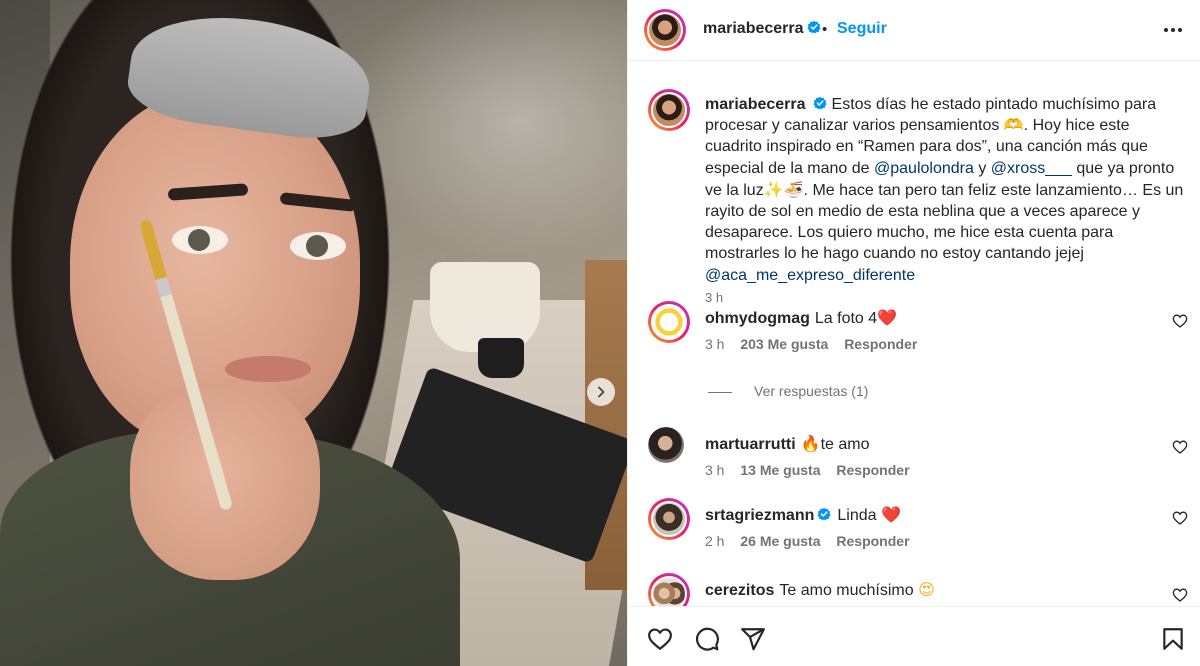  I want to click on author-avatar-image, so click(665, 30).